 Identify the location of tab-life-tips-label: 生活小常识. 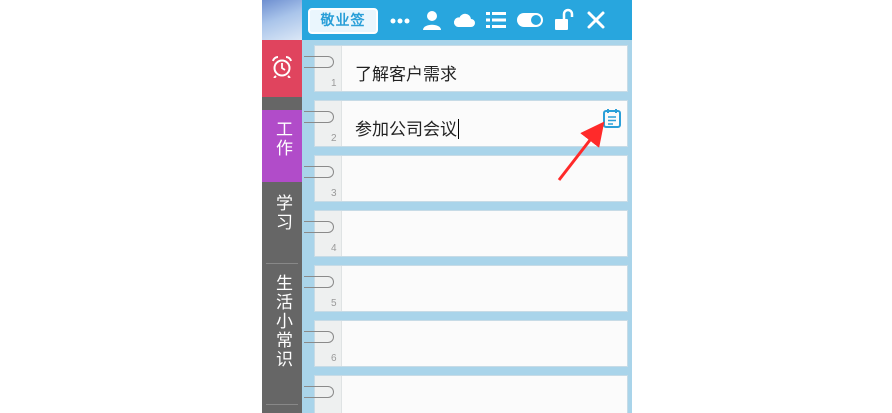
(282, 321).